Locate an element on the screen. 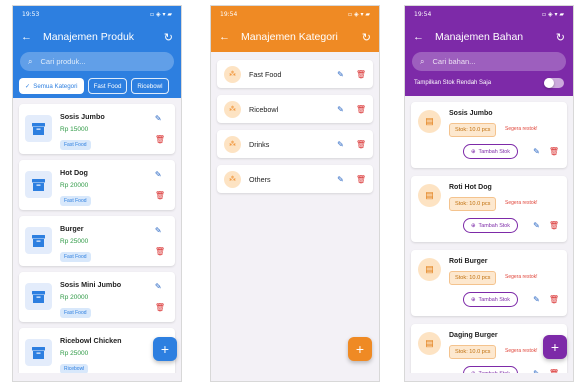  toggle-knob is located at coordinates (549, 83).